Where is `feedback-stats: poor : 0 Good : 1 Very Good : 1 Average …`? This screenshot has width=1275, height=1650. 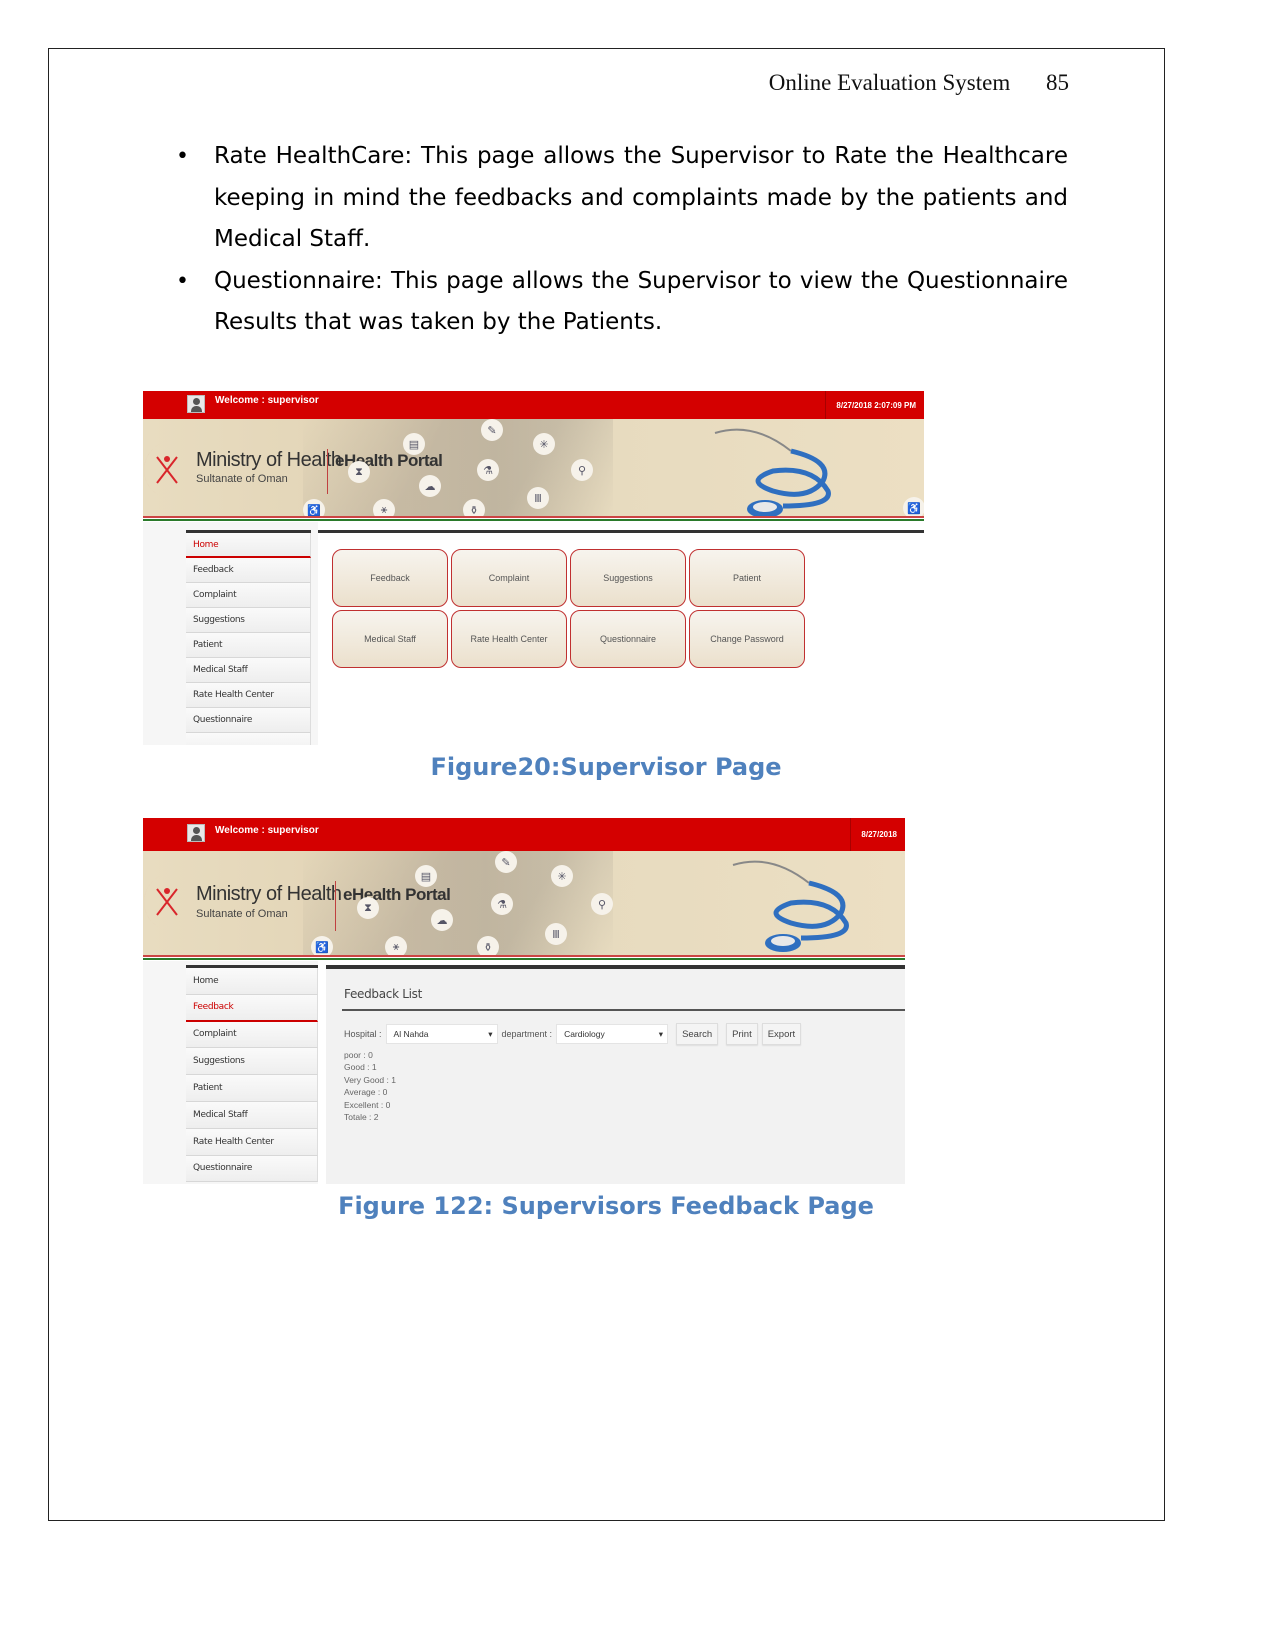 feedback-stats: poor : 0 Good : 1 Very Good : 1 Average … is located at coordinates (370, 1086).